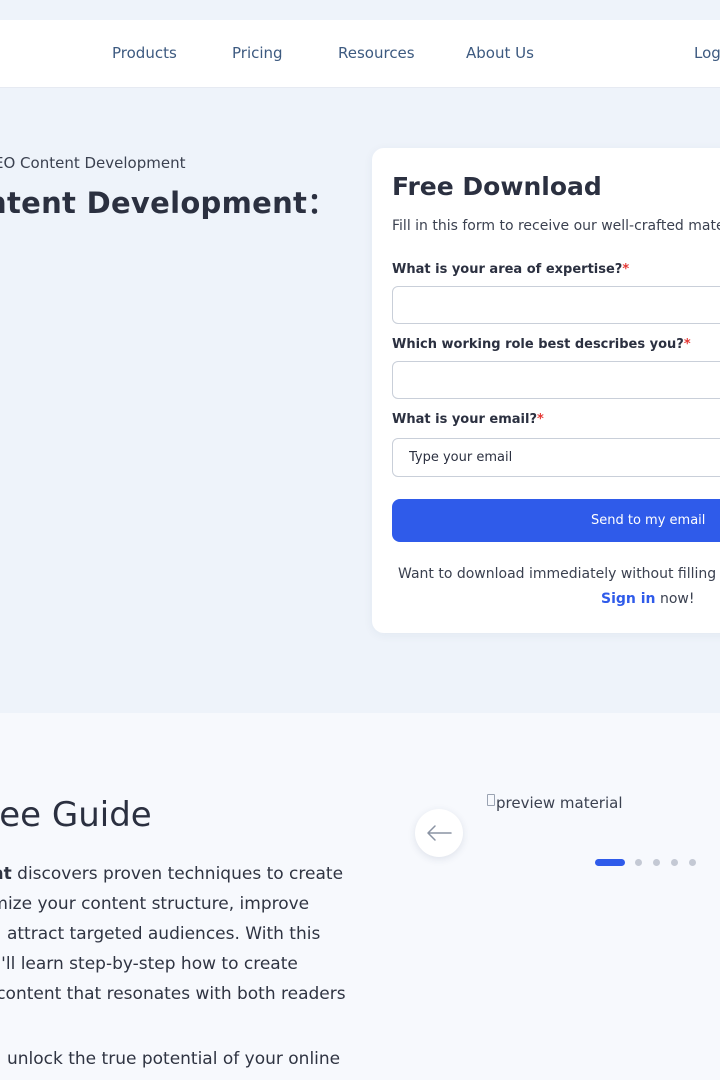  What do you see at coordinates (707, 53) in the screenshot?
I see `nav-login: Log` at bounding box center [707, 53].